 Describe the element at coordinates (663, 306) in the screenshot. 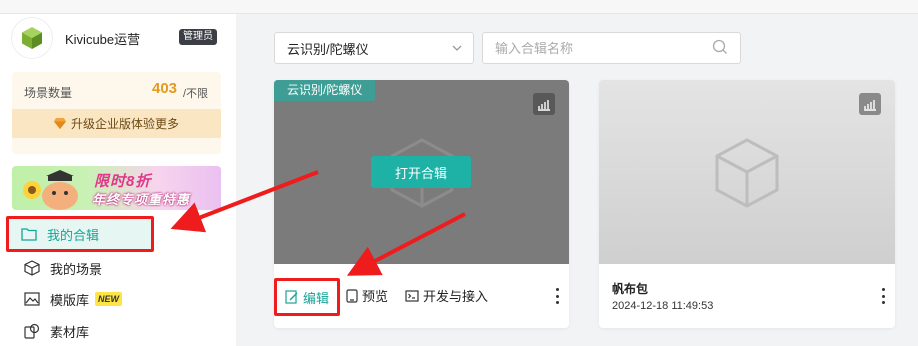

I see `collection-date: 2024-12-18 11:49:53` at that location.